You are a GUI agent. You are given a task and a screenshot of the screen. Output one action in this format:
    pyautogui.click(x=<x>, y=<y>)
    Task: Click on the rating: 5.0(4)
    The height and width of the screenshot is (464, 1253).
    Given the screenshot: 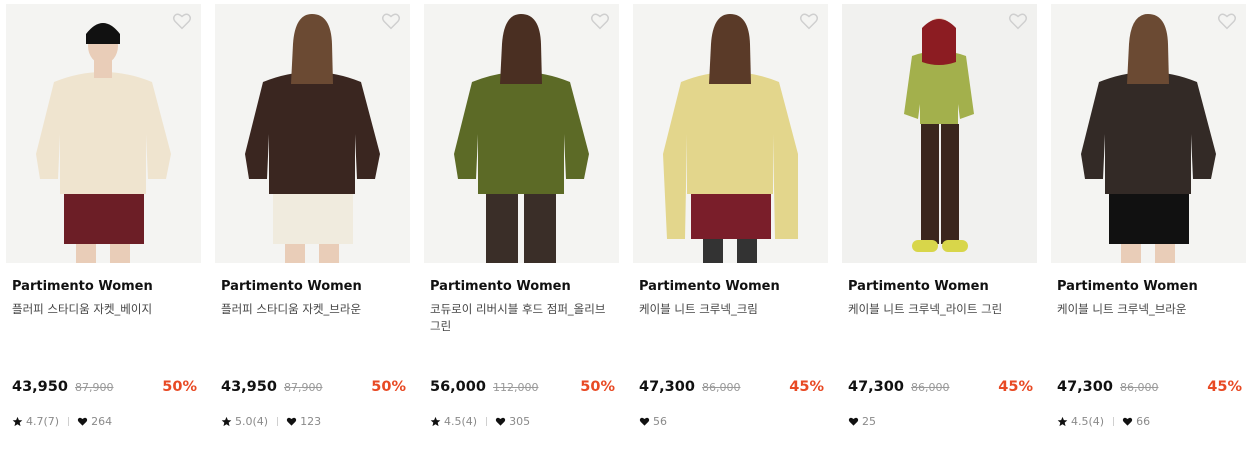 What is the action you would take?
    pyautogui.click(x=244, y=421)
    